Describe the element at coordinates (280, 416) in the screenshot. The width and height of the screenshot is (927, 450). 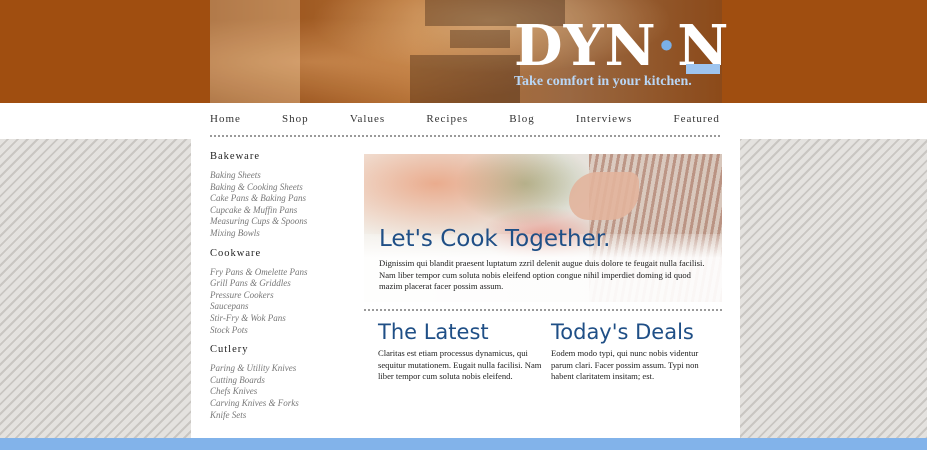
I see `sidebar-link: Knife Sets` at that location.